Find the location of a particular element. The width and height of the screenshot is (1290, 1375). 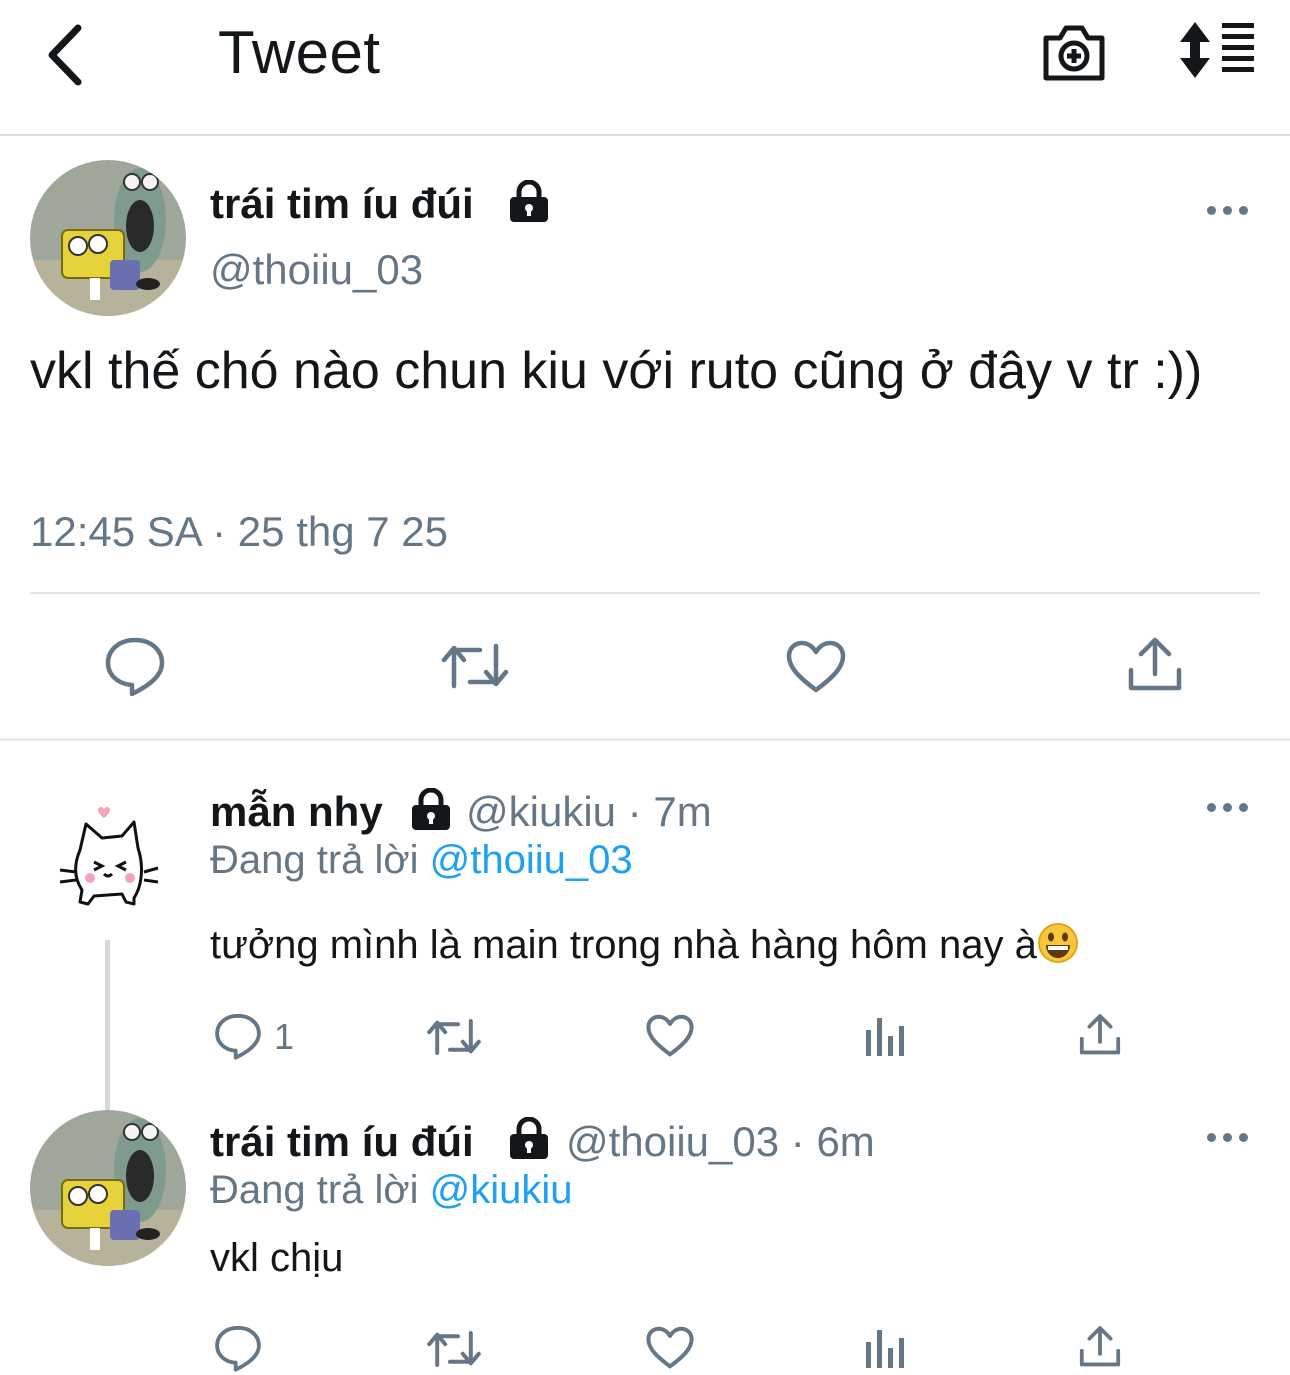

top-bar: Tweet is located at coordinates (645, 68).